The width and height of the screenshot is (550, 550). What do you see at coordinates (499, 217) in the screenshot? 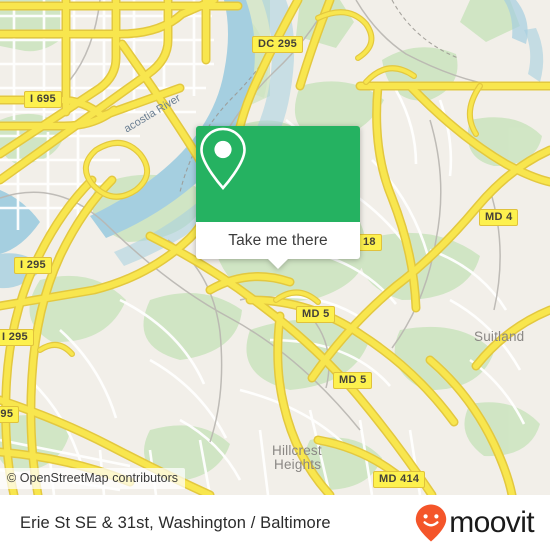
I see `highway-shield-md-4: MD 4` at bounding box center [499, 217].